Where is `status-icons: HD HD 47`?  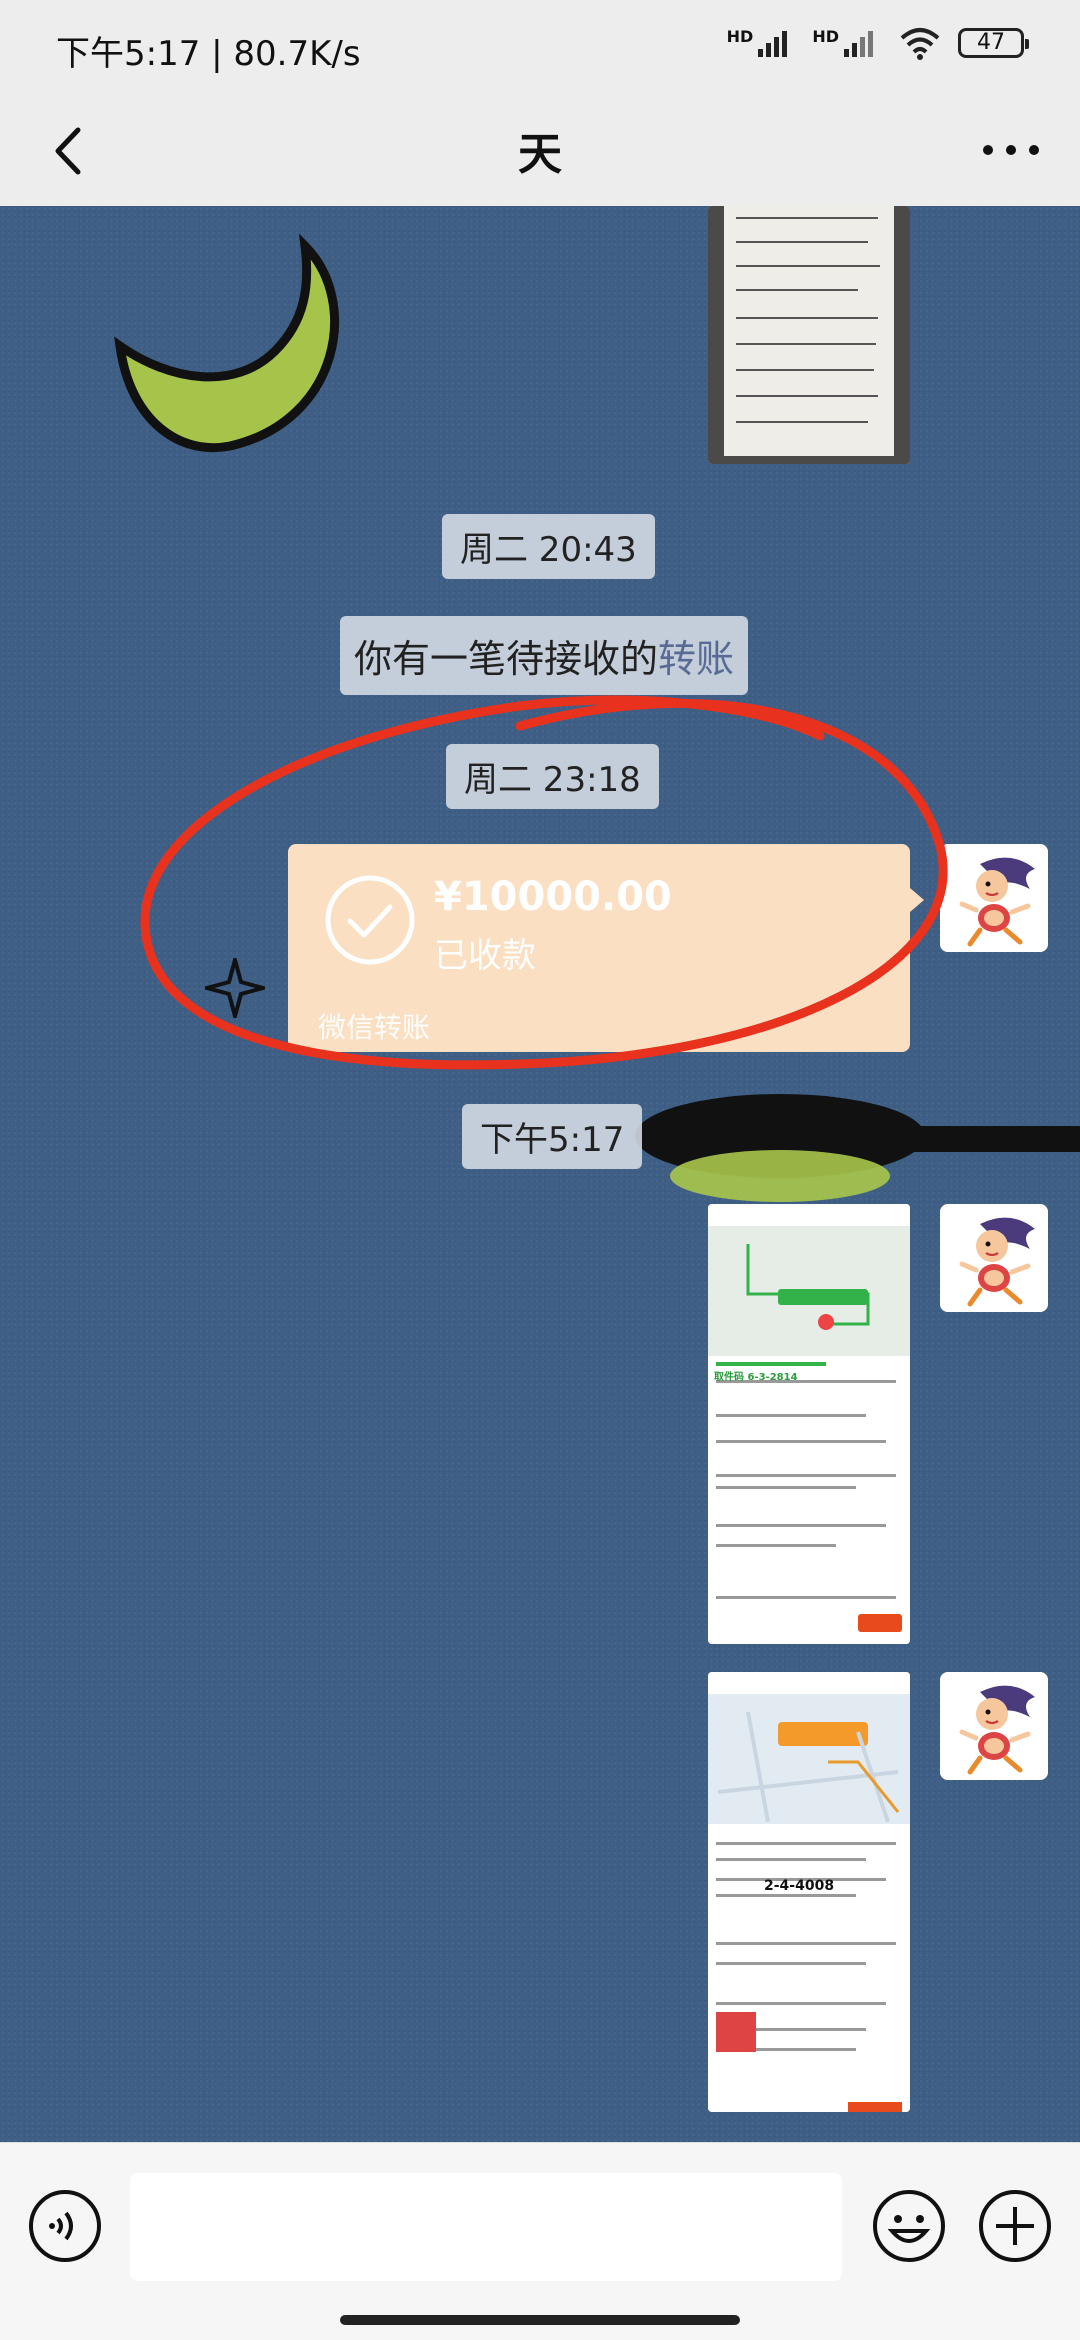
status-icons: HD HD 47 is located at coordinates (878, 43).